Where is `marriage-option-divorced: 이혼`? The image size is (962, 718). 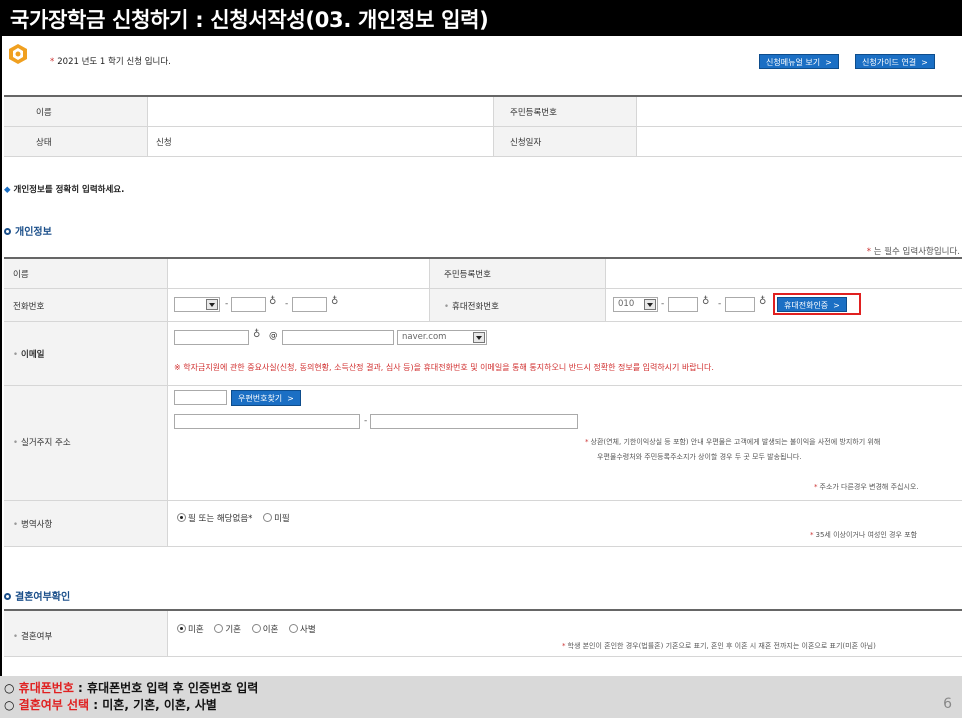 marriage-option-divorced: 이혼 is located at coordinates (264, 629).